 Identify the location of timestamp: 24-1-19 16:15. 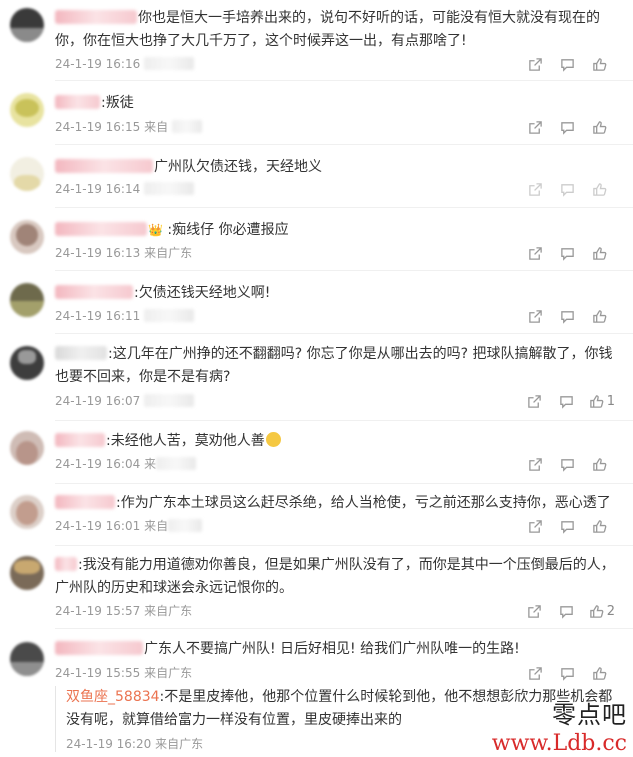
(98, 127).